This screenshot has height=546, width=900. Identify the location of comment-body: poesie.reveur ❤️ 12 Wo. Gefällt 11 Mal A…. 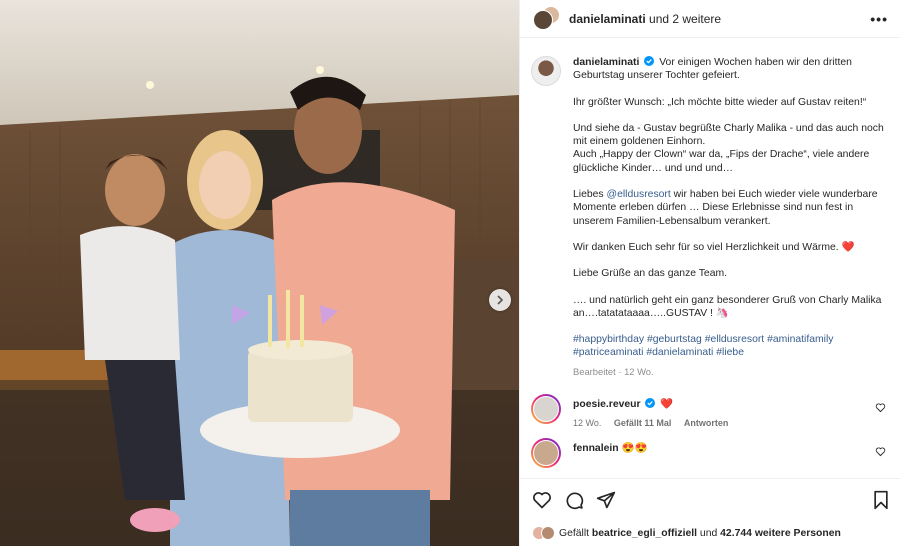
(724, 412).